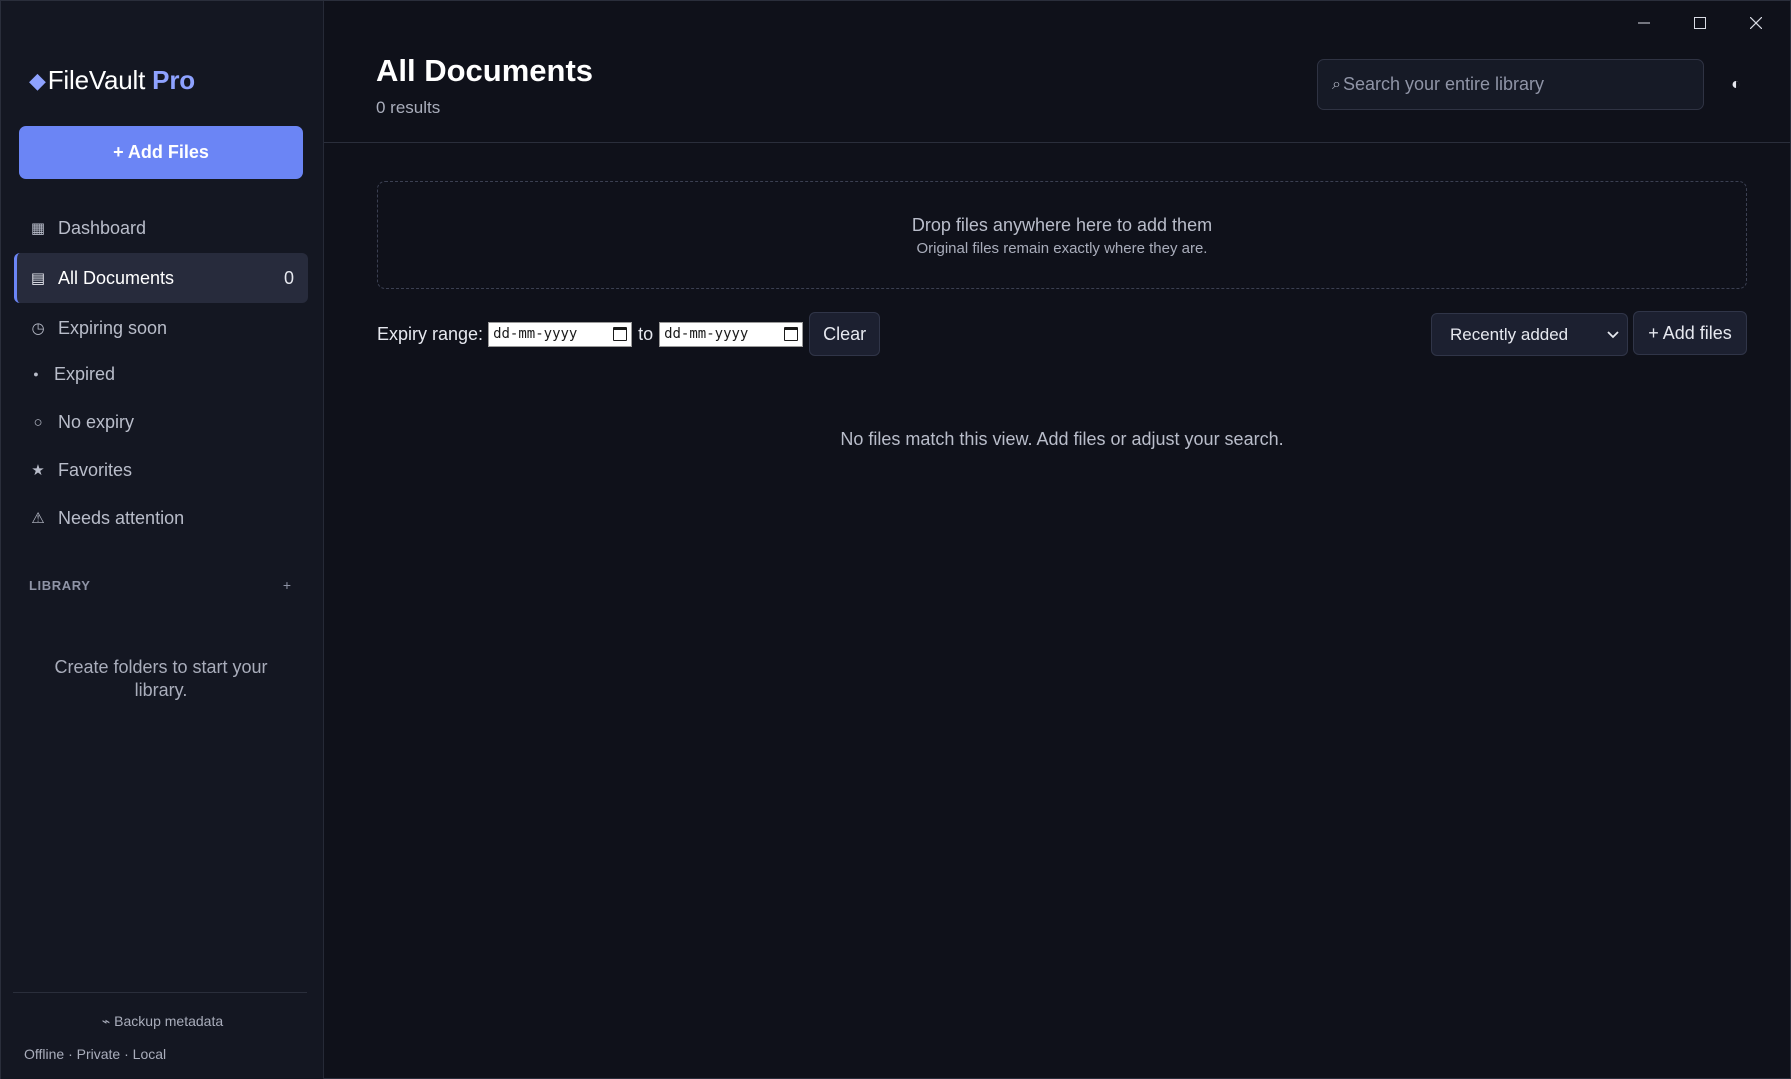  Describe the element at coordinates (287, 585) in the screenshot. I see `add-folder-button: +` at that location.